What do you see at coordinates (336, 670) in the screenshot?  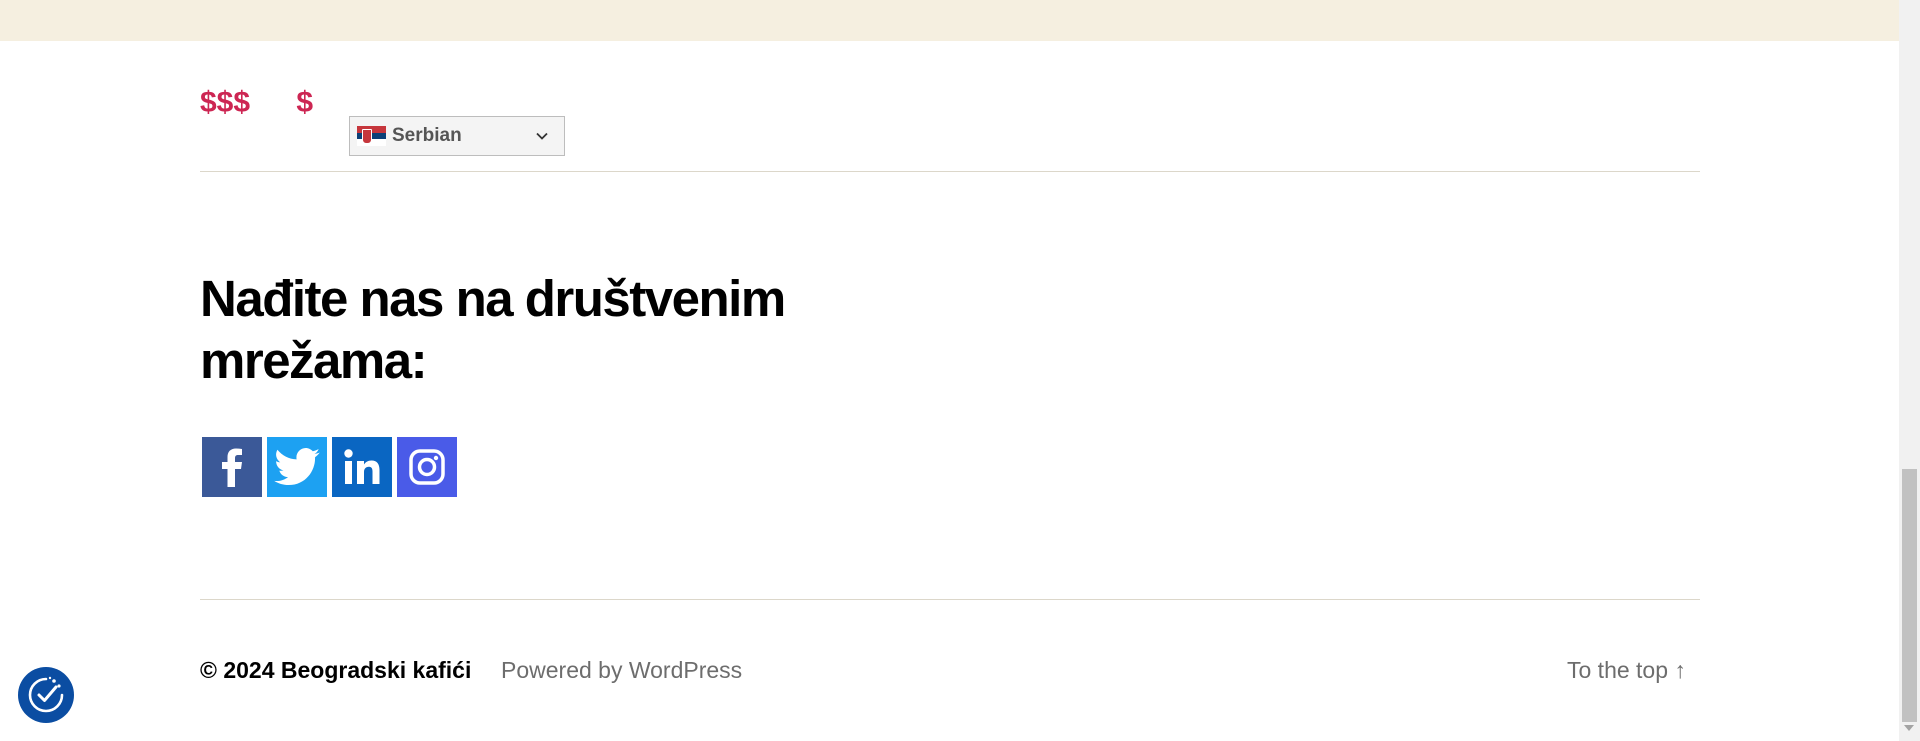 I see `footer-copyright: © 2024 Beogradski kafići` at bounding box center [336, 670].